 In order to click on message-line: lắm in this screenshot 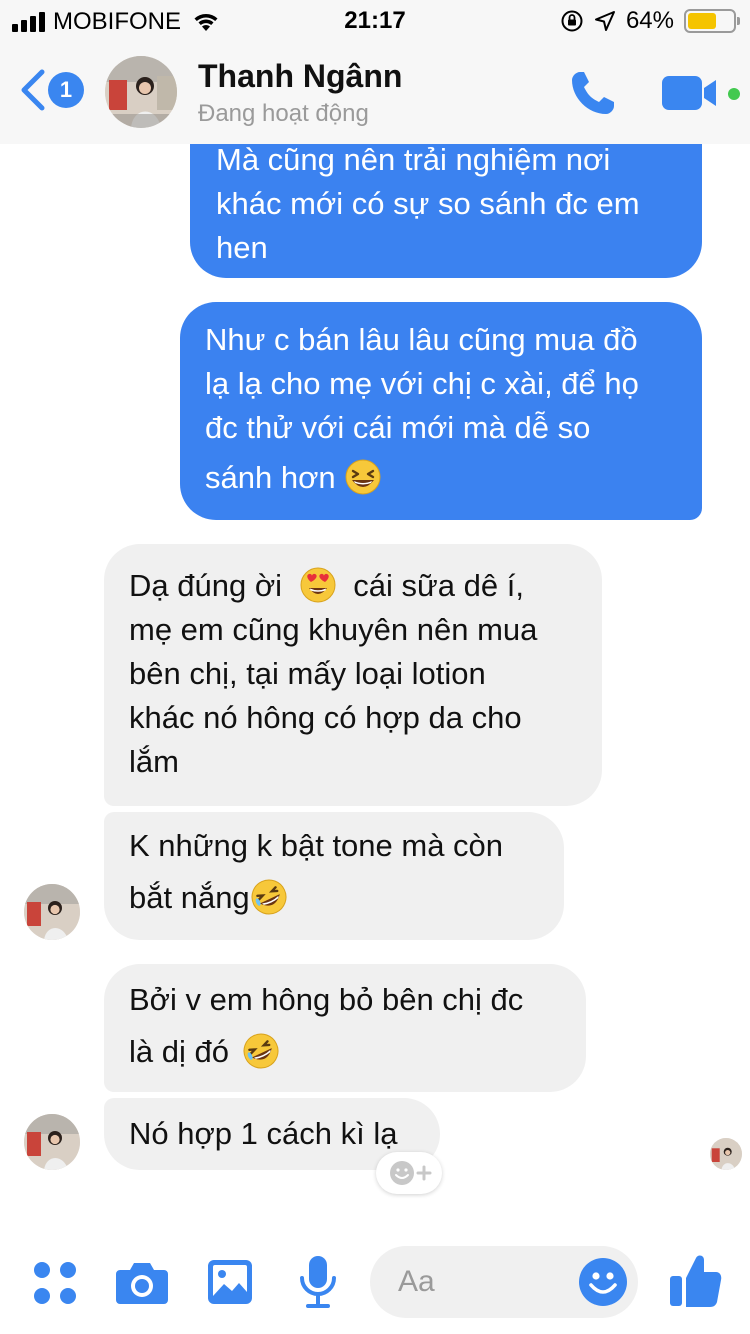, I will do `click(154, 761)`.